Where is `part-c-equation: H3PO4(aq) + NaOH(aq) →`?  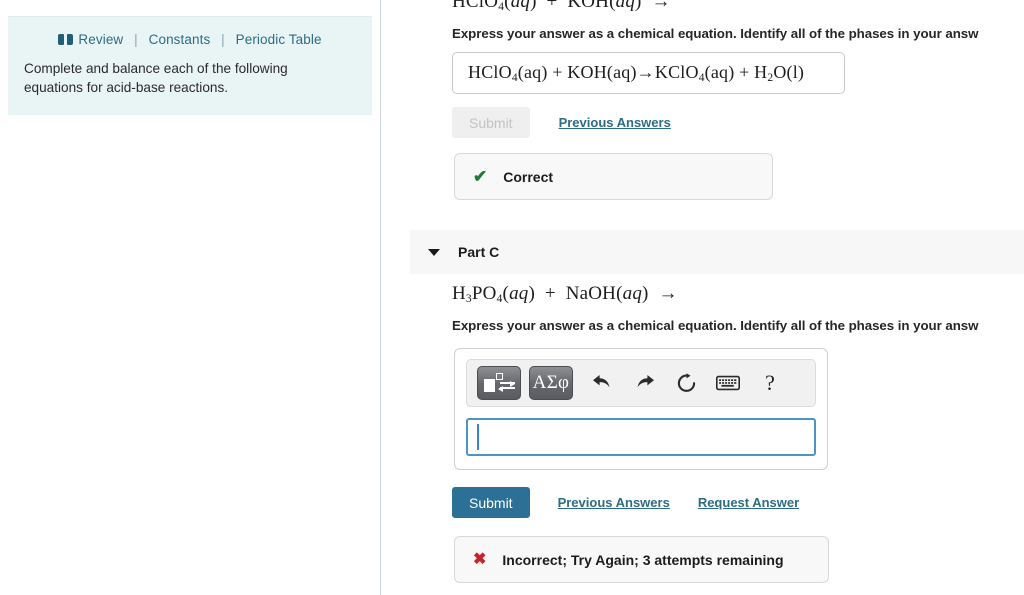
part-c-equation: H3PO4(aq) + NaOH(aq) → is located at coordinates (565, 294).